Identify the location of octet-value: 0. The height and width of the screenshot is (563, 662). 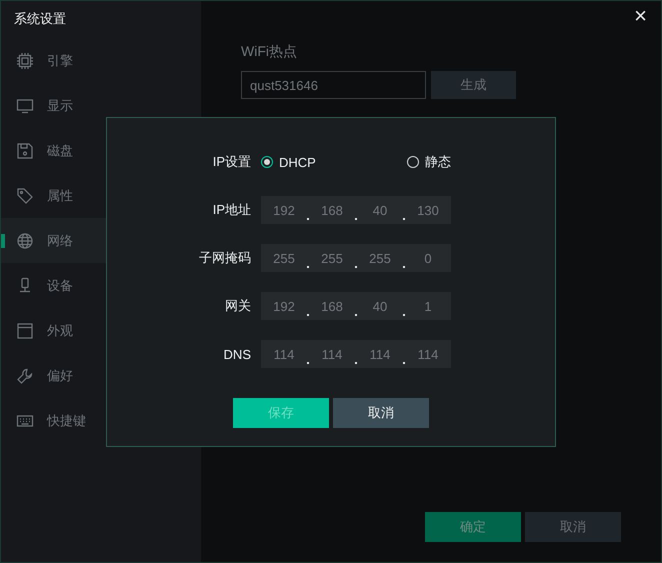
(428, 258).